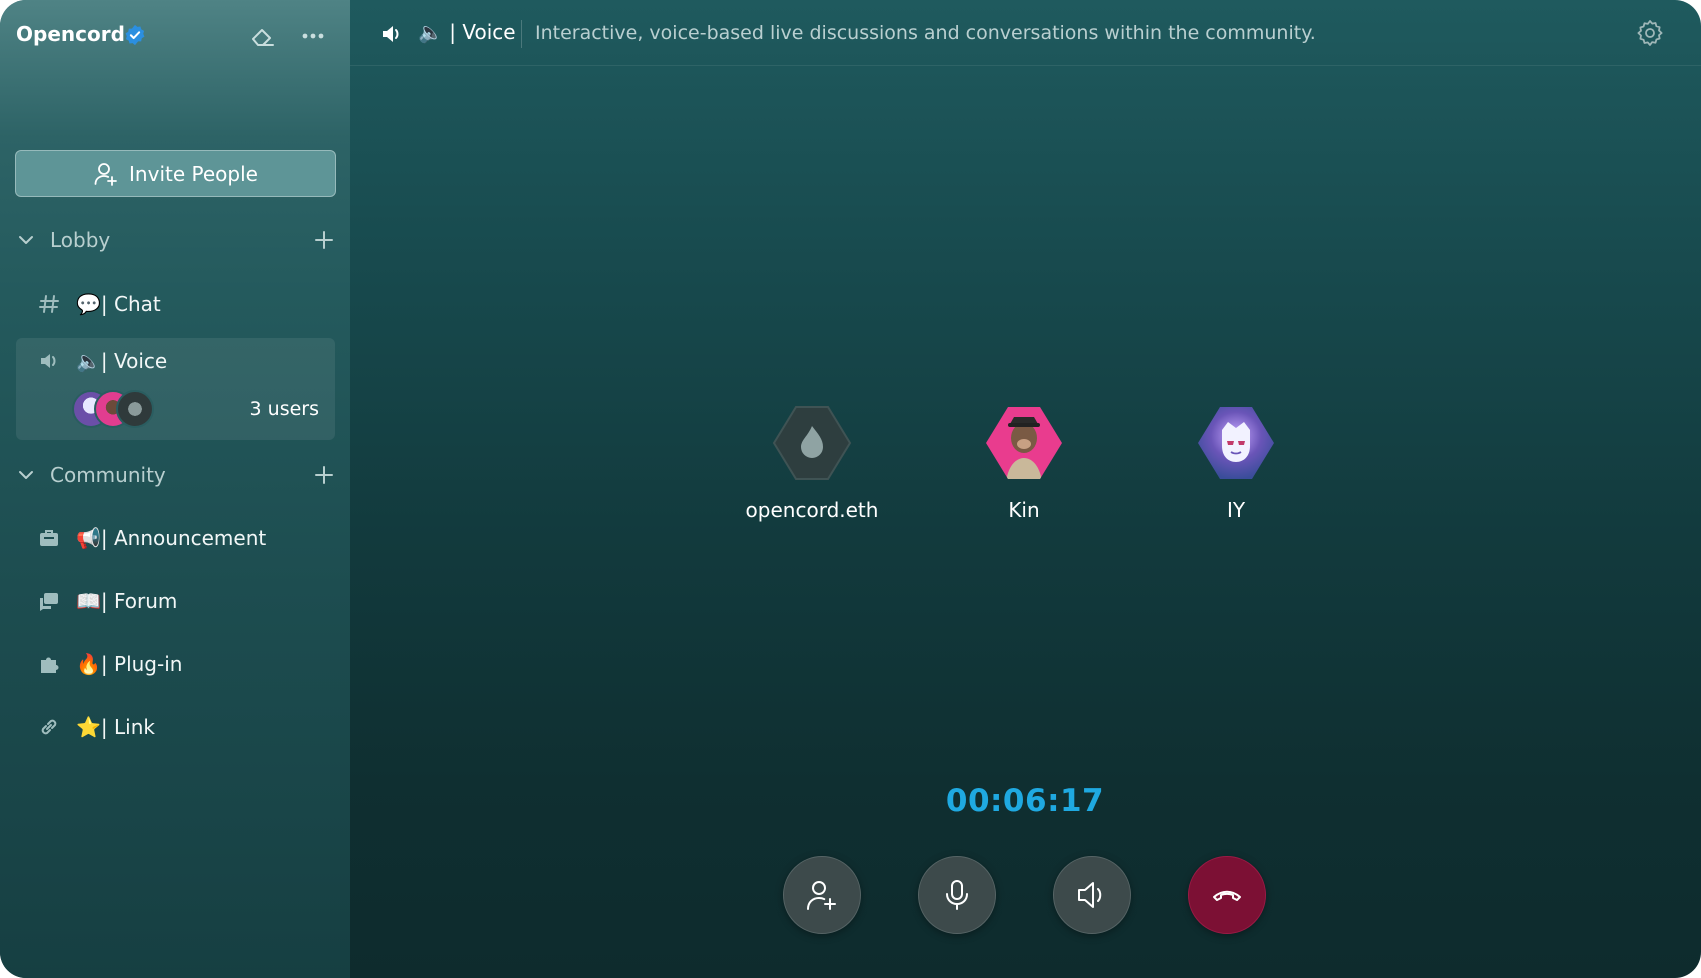 Image resolution: width=1701 pixels, height=978 pixels. I want to click on server-name: Opencord, so click(70, 34).